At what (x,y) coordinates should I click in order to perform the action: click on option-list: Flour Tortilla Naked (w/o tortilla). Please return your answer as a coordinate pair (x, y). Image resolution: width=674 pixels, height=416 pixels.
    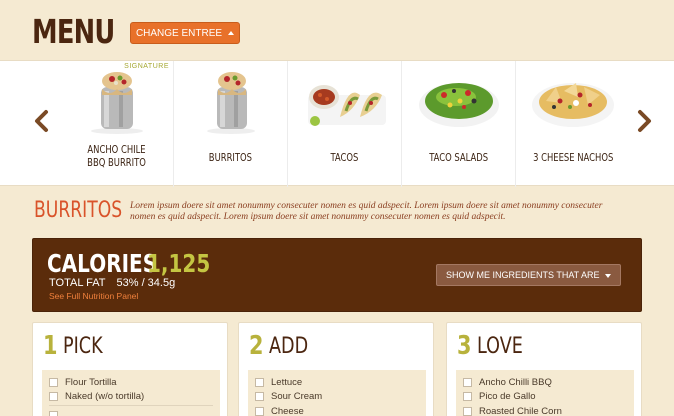
    Looking at the image, I should click on (131, 393).